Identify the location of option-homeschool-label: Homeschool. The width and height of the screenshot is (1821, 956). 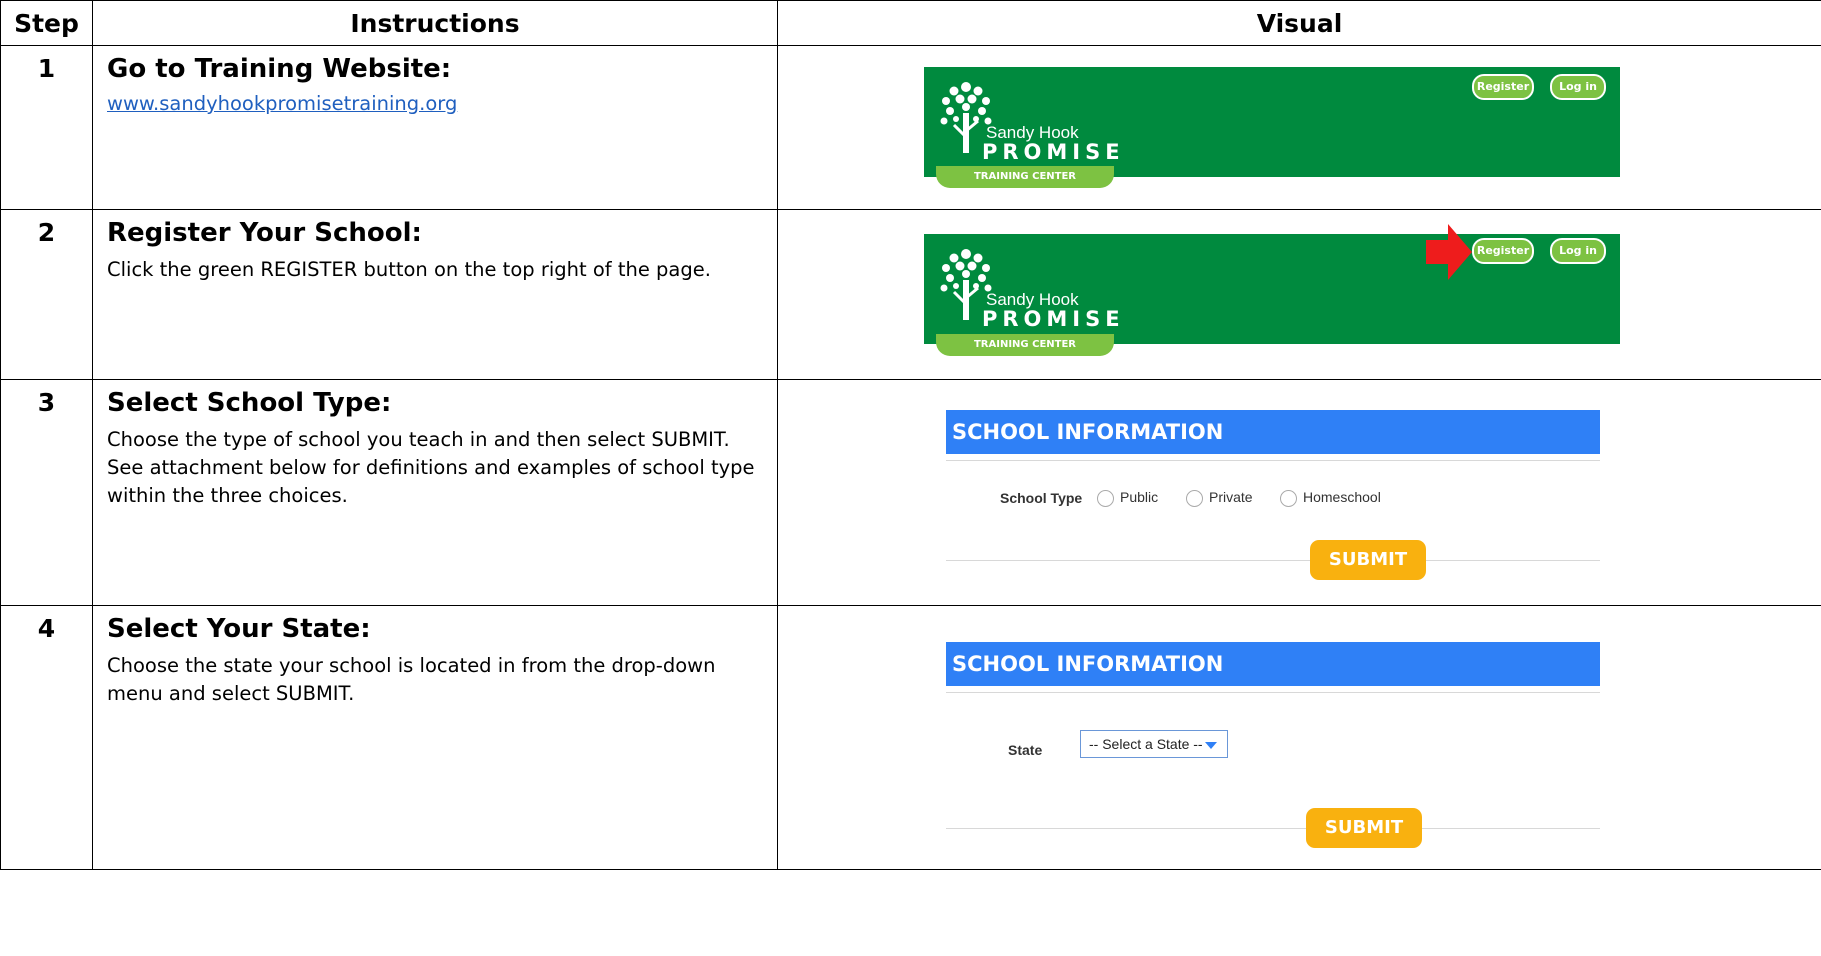
(1342, 497).